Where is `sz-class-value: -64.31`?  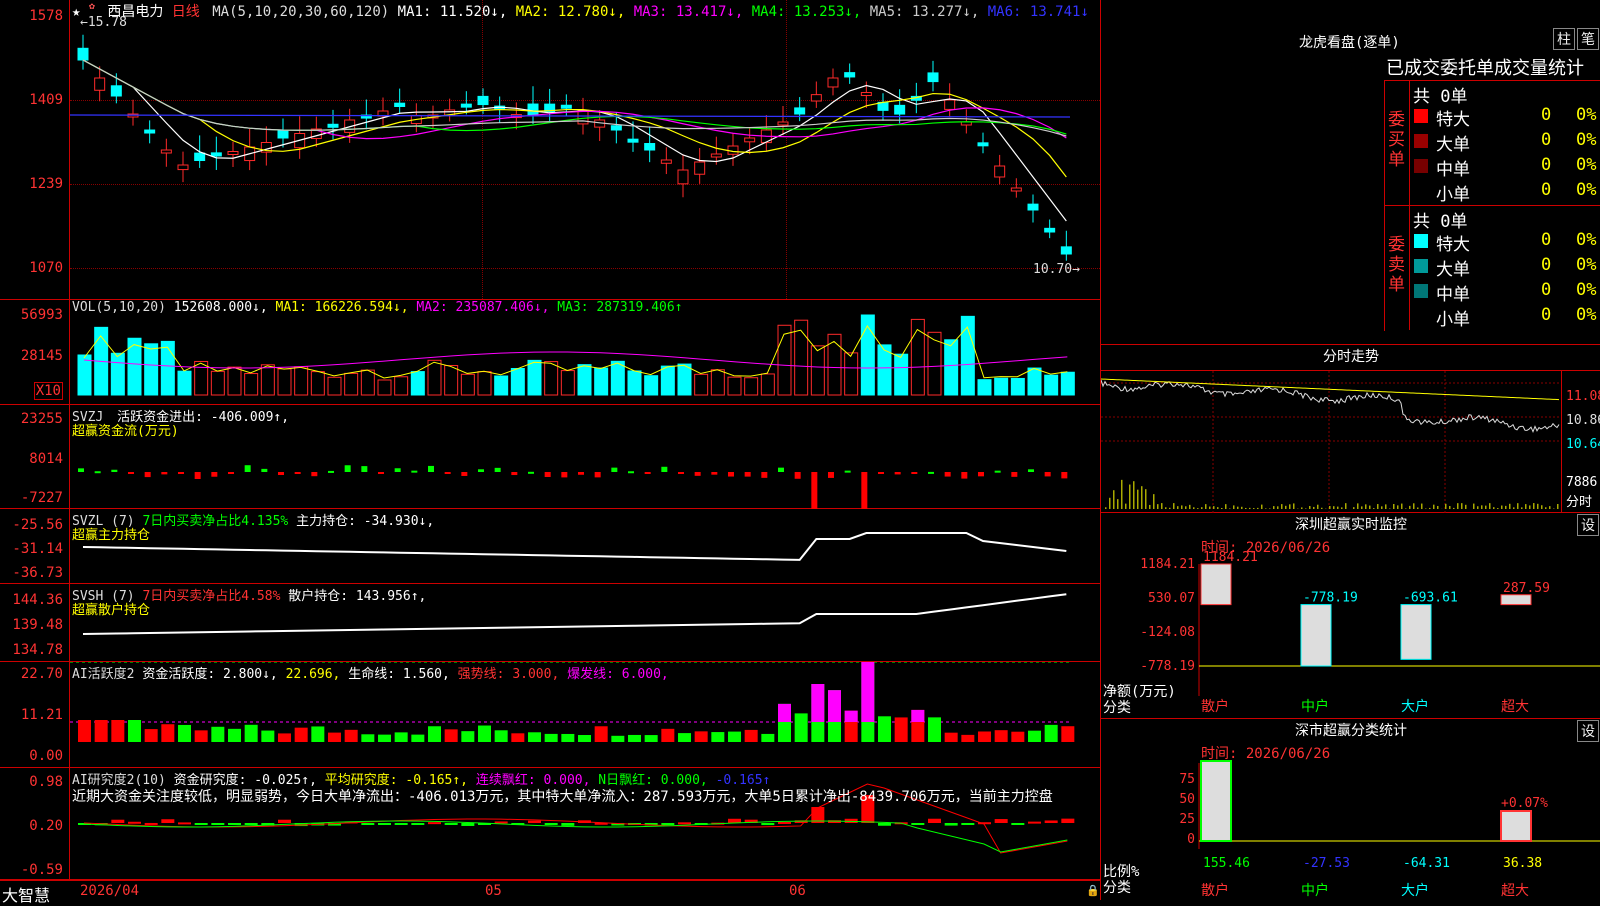
sz-class-value: -64.31 is located at coordinates (1426, 863).